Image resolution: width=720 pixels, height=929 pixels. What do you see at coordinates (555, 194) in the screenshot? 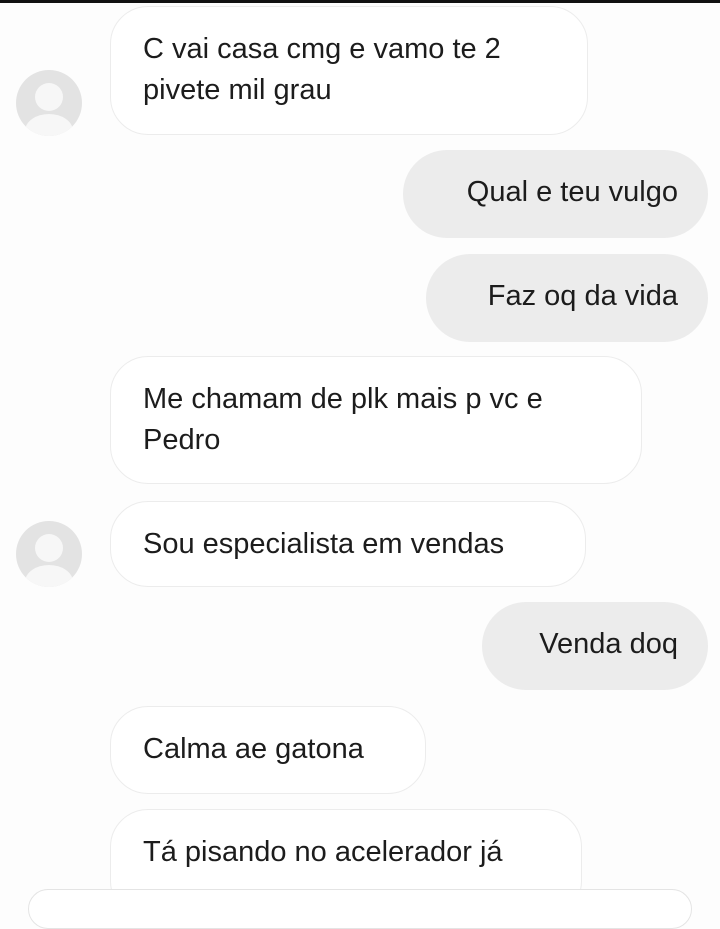
I see `message-bubble-outgoing: Qual e teu vulgo` at bounding box center [555, 194].